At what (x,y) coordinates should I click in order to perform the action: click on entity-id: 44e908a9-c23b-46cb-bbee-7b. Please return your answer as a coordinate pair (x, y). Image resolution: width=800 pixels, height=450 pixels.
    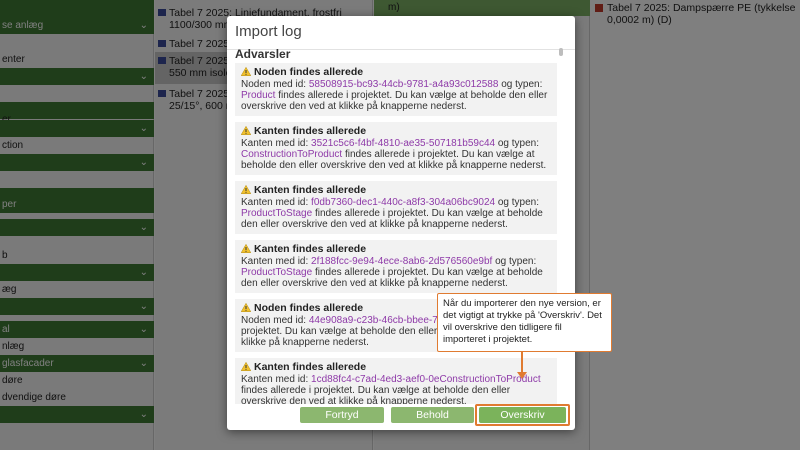
    Looking at the image, I should click on (376, 320).